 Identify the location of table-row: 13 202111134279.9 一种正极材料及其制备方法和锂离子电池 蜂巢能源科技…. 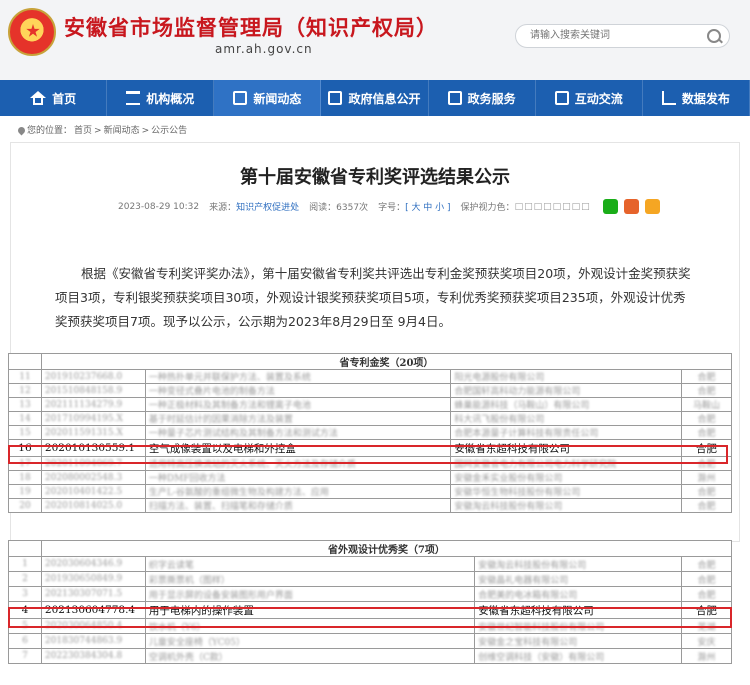
(370, 404).